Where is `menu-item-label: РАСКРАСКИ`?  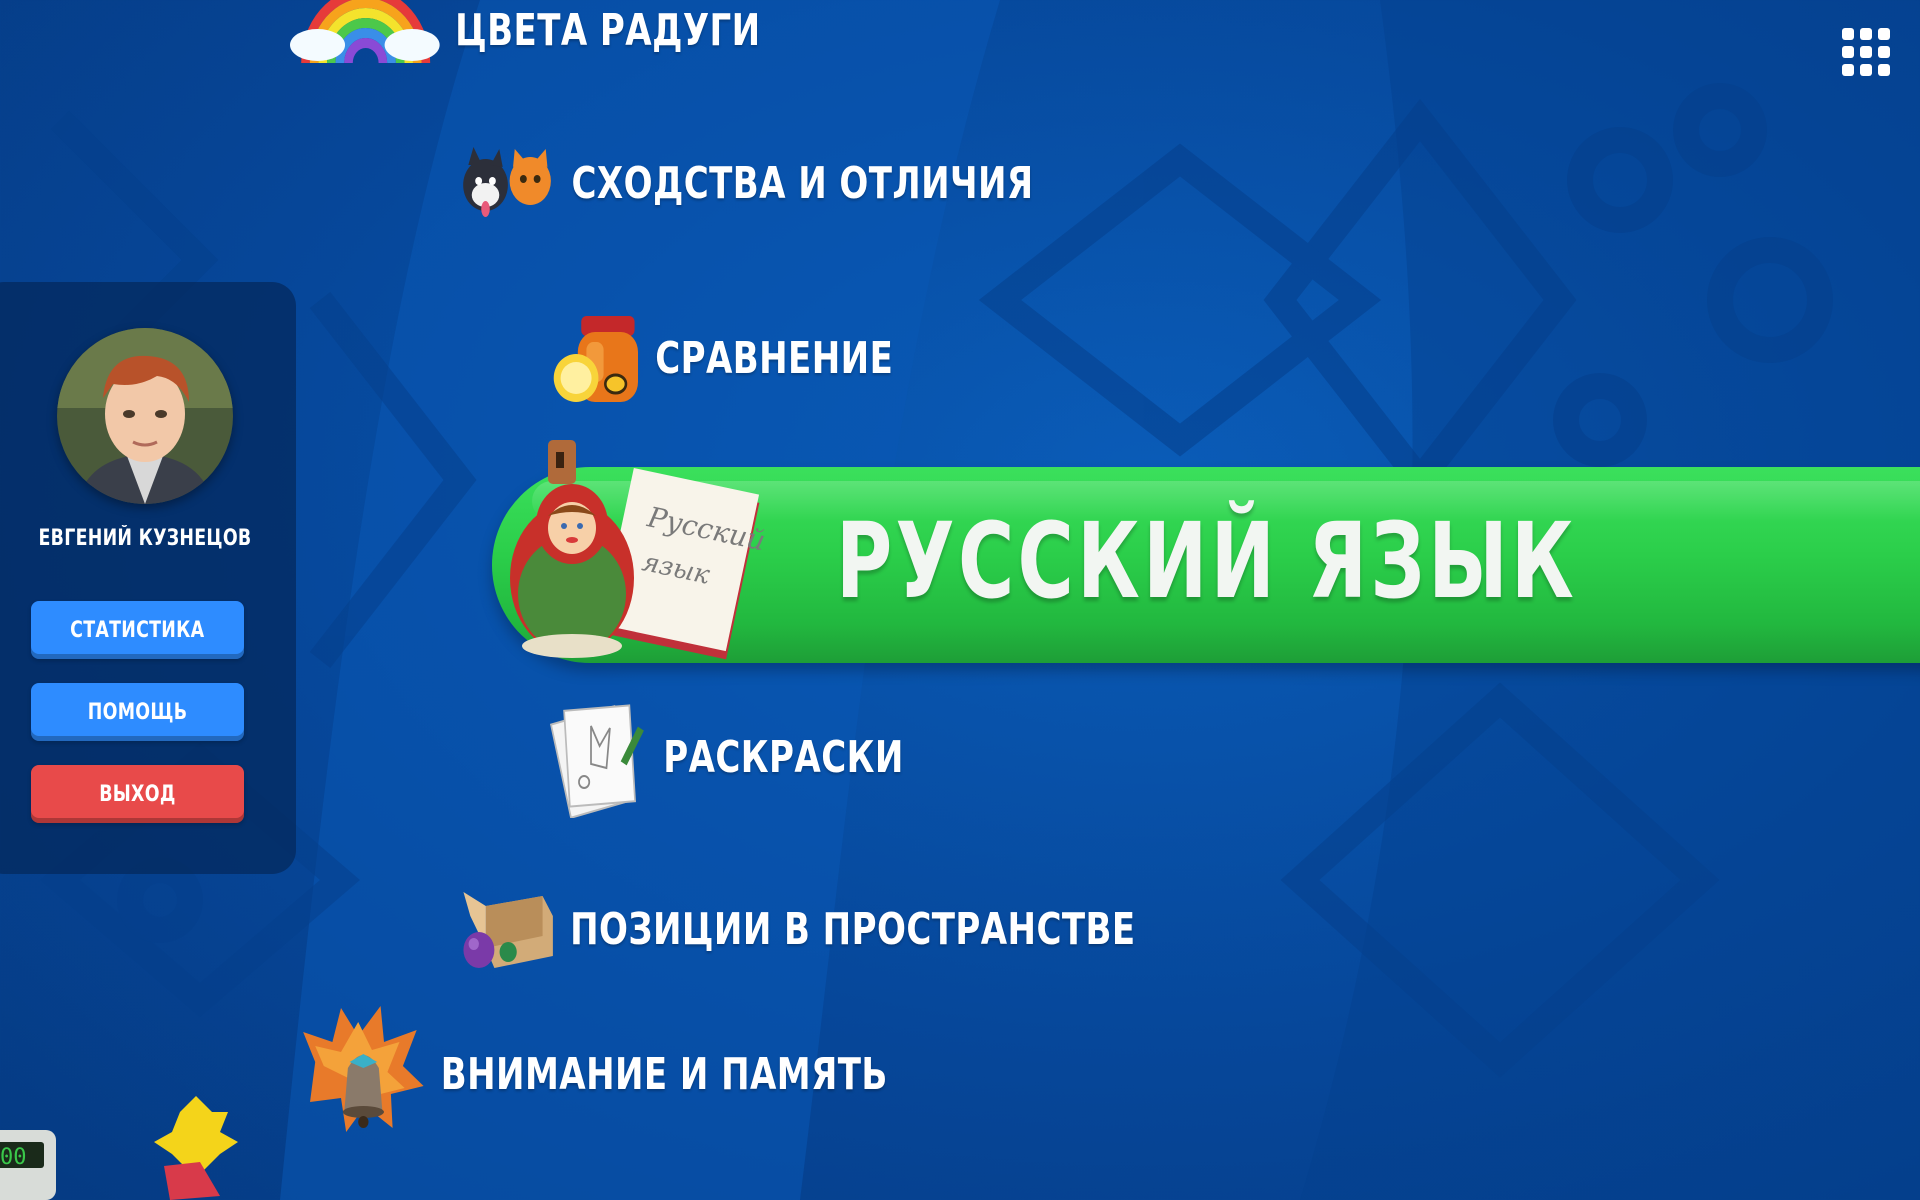 menu-item-label: РАСКРАСКИ is located at coordinates (783, 757).